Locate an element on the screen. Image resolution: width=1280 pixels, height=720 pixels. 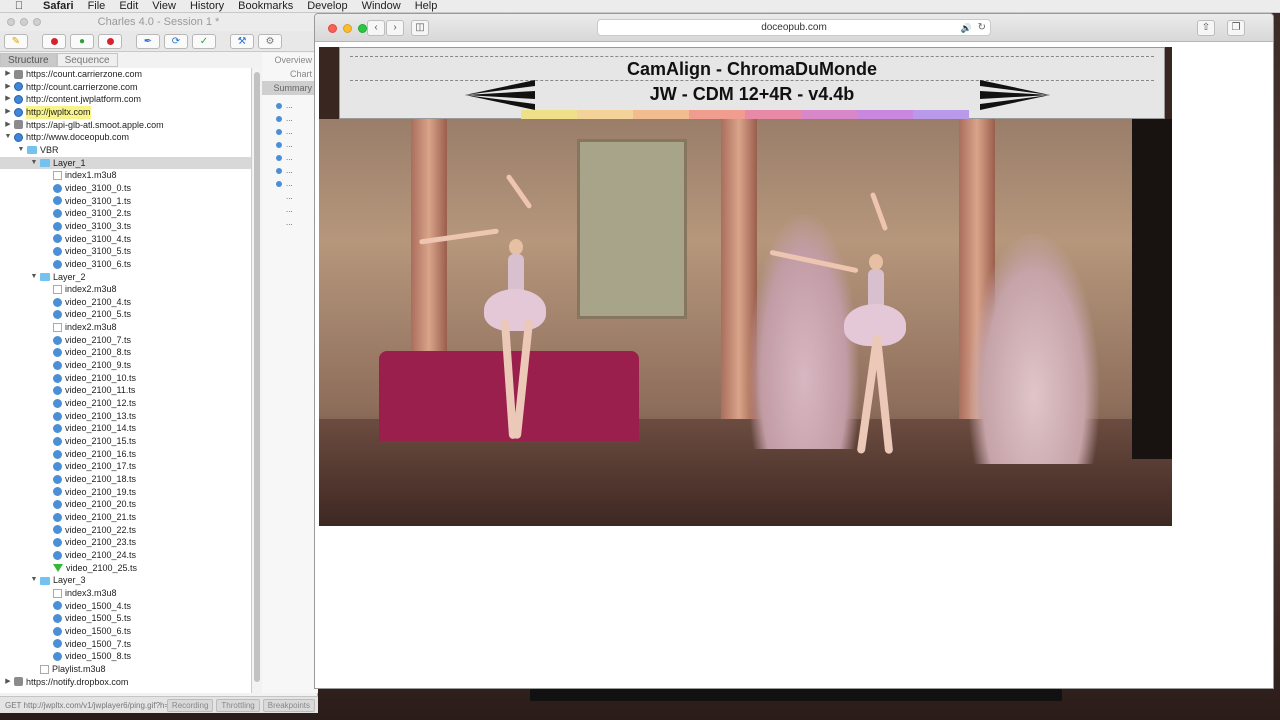
tree-scrollbar is located at coordinates (257, 375).